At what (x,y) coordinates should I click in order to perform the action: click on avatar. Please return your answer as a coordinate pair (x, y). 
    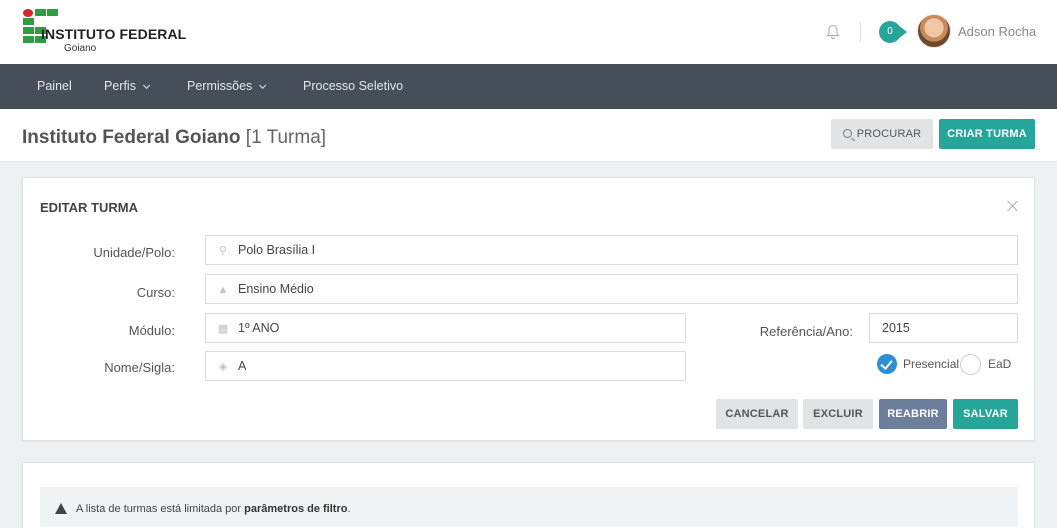
    Looking at the image, I should click on (934, 31).